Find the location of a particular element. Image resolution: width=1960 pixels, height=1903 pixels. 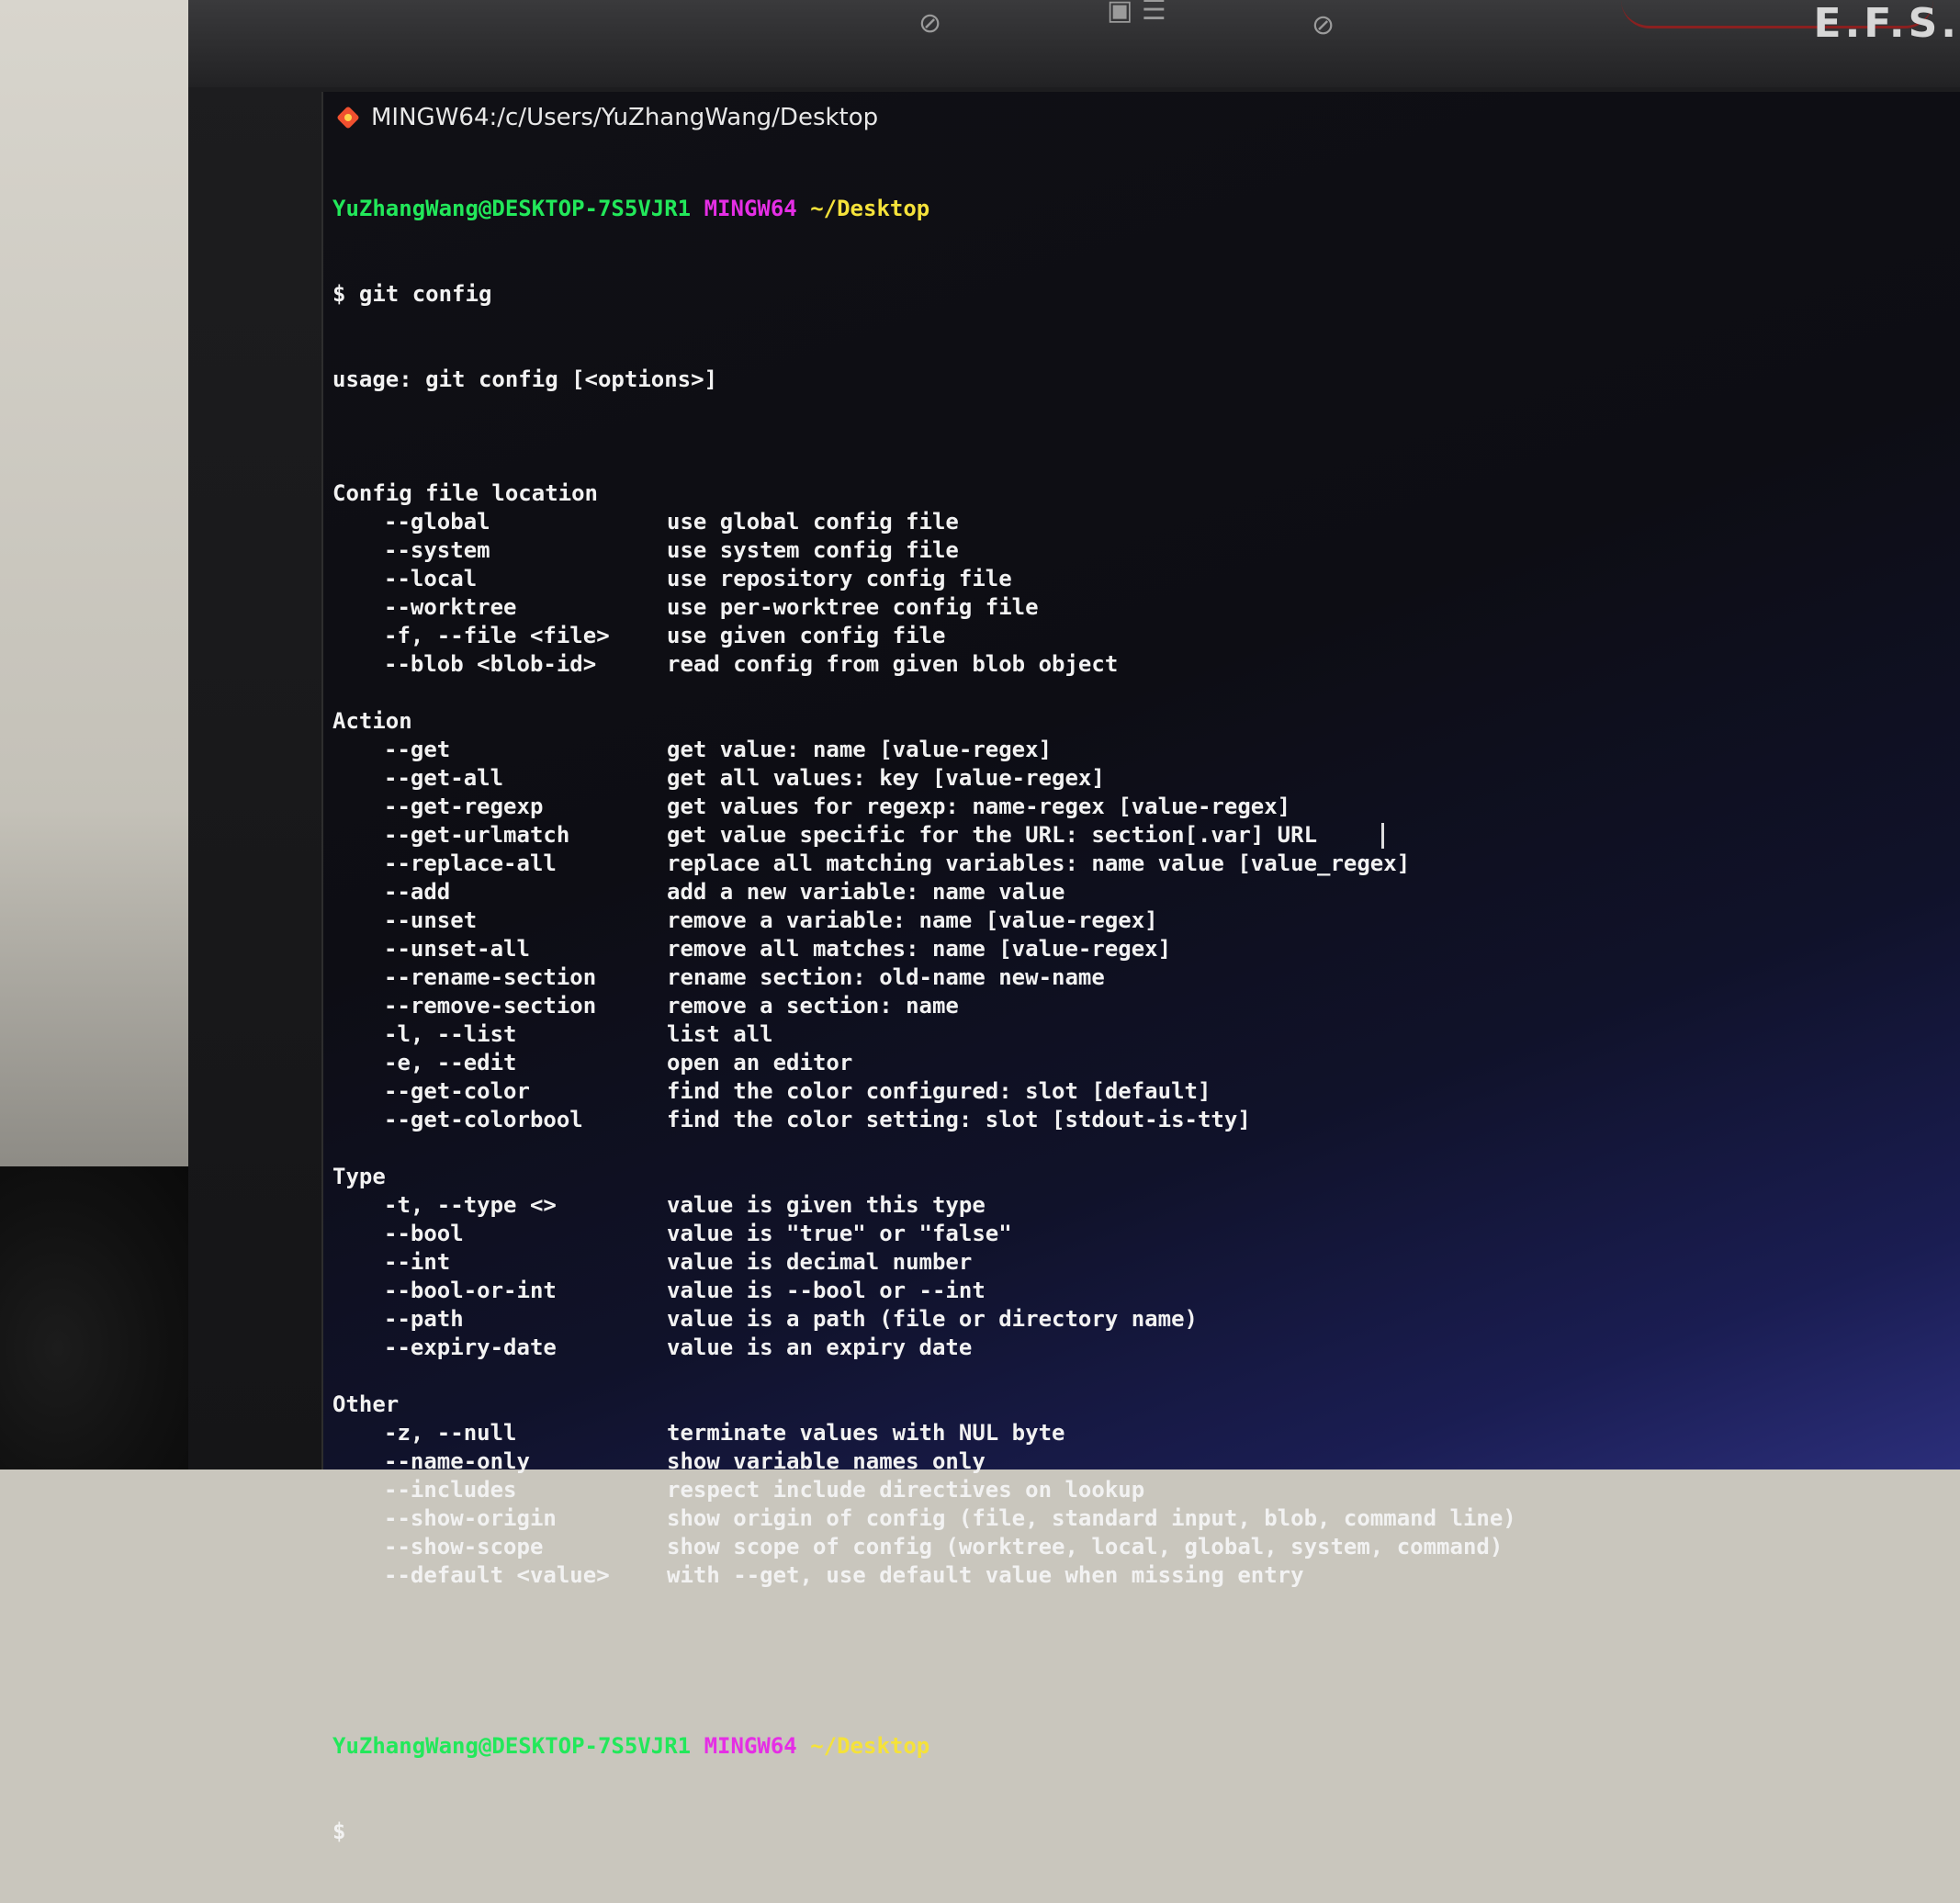

option-flag: --bool is located at coordinates (424, 1233).